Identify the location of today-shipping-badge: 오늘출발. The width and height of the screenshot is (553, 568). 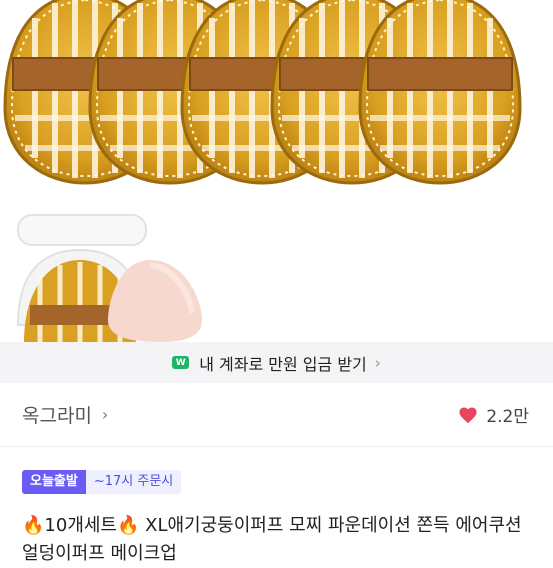
(54, 482).